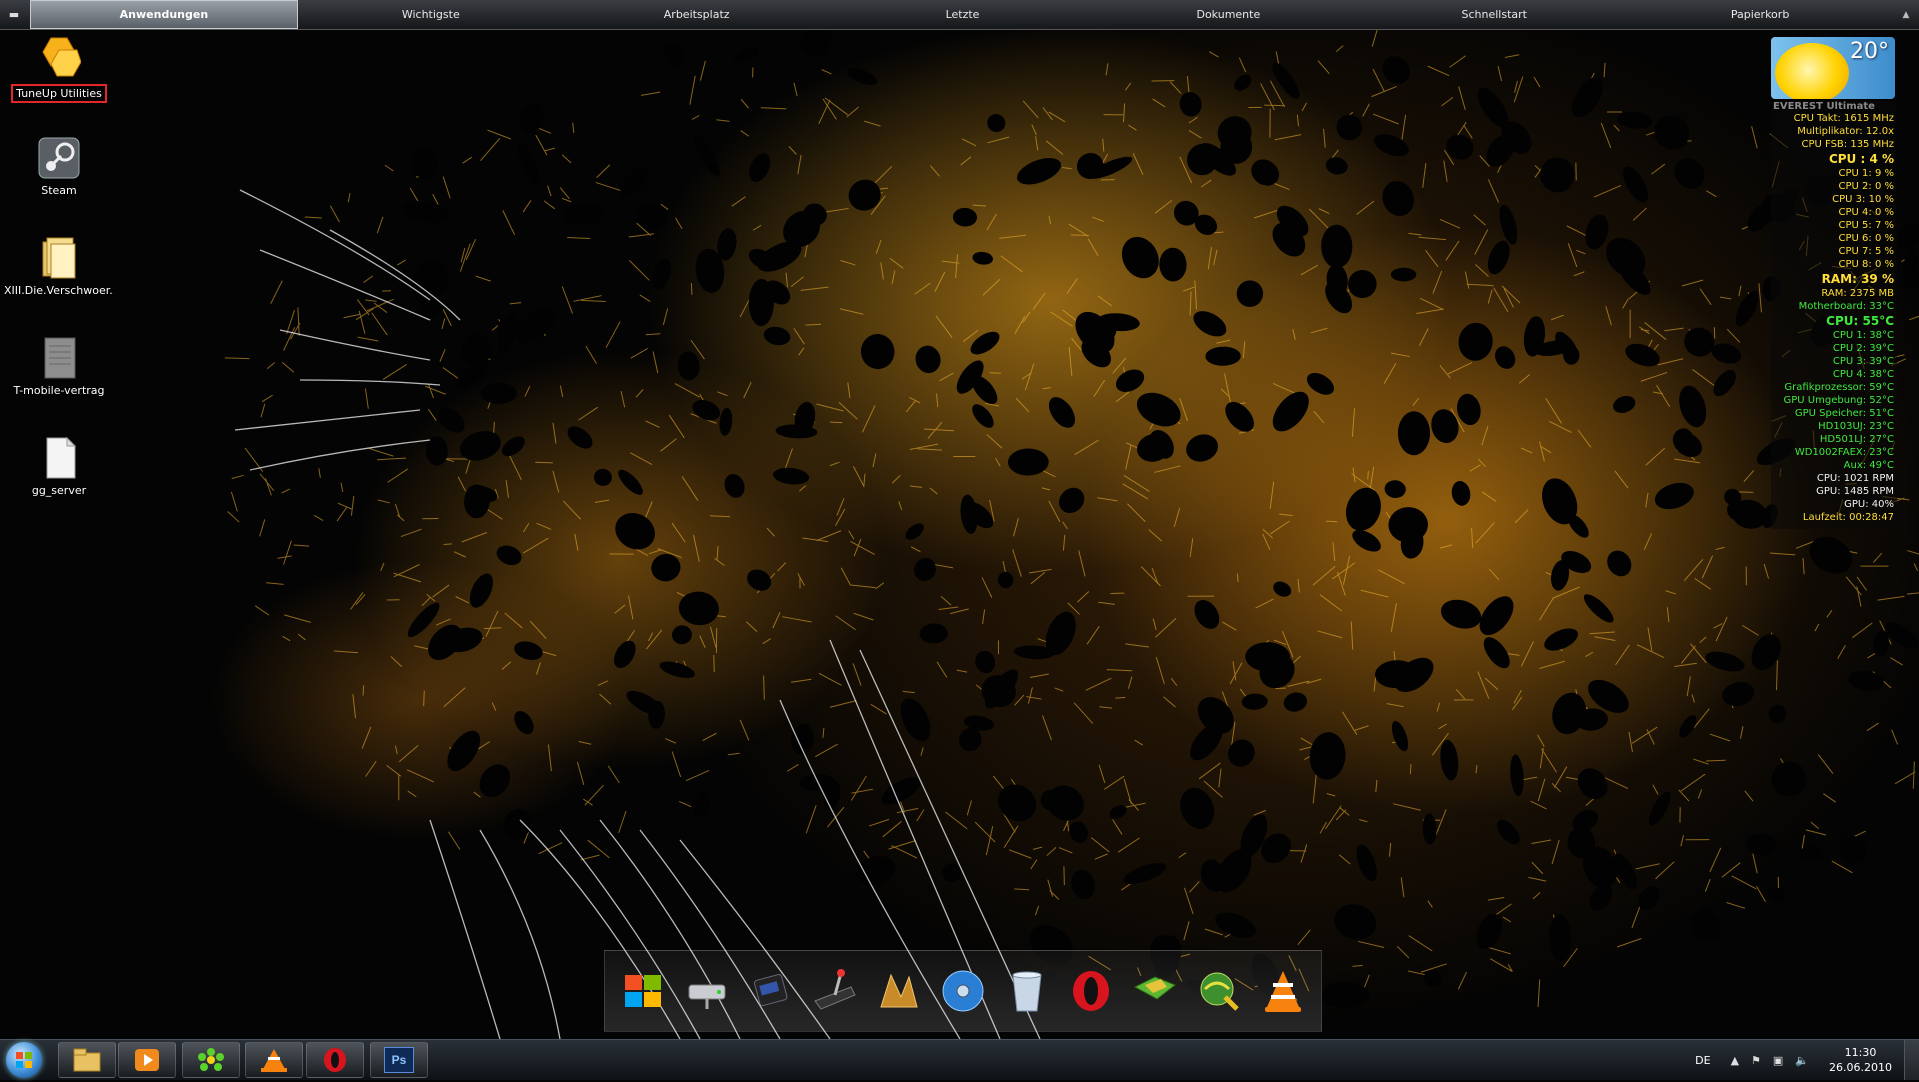 This screenshot has height=1082, width=1919. Describe the element at coordinates (1834, 465) in the screenshot. I see `sensor-reading: Aux: 49°C` at that location.